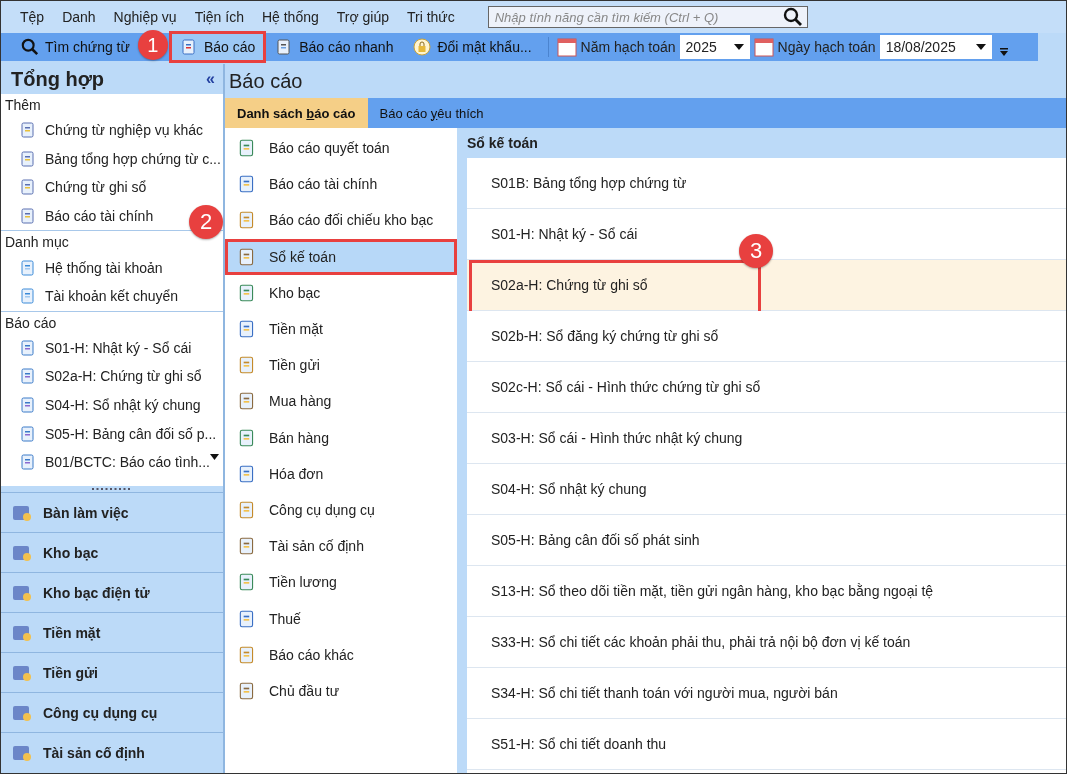  What do you see at coordinates (502, 143) in the screenshot?
I see `list-title: Sổ kế toán` at bounding box center [502, 143].